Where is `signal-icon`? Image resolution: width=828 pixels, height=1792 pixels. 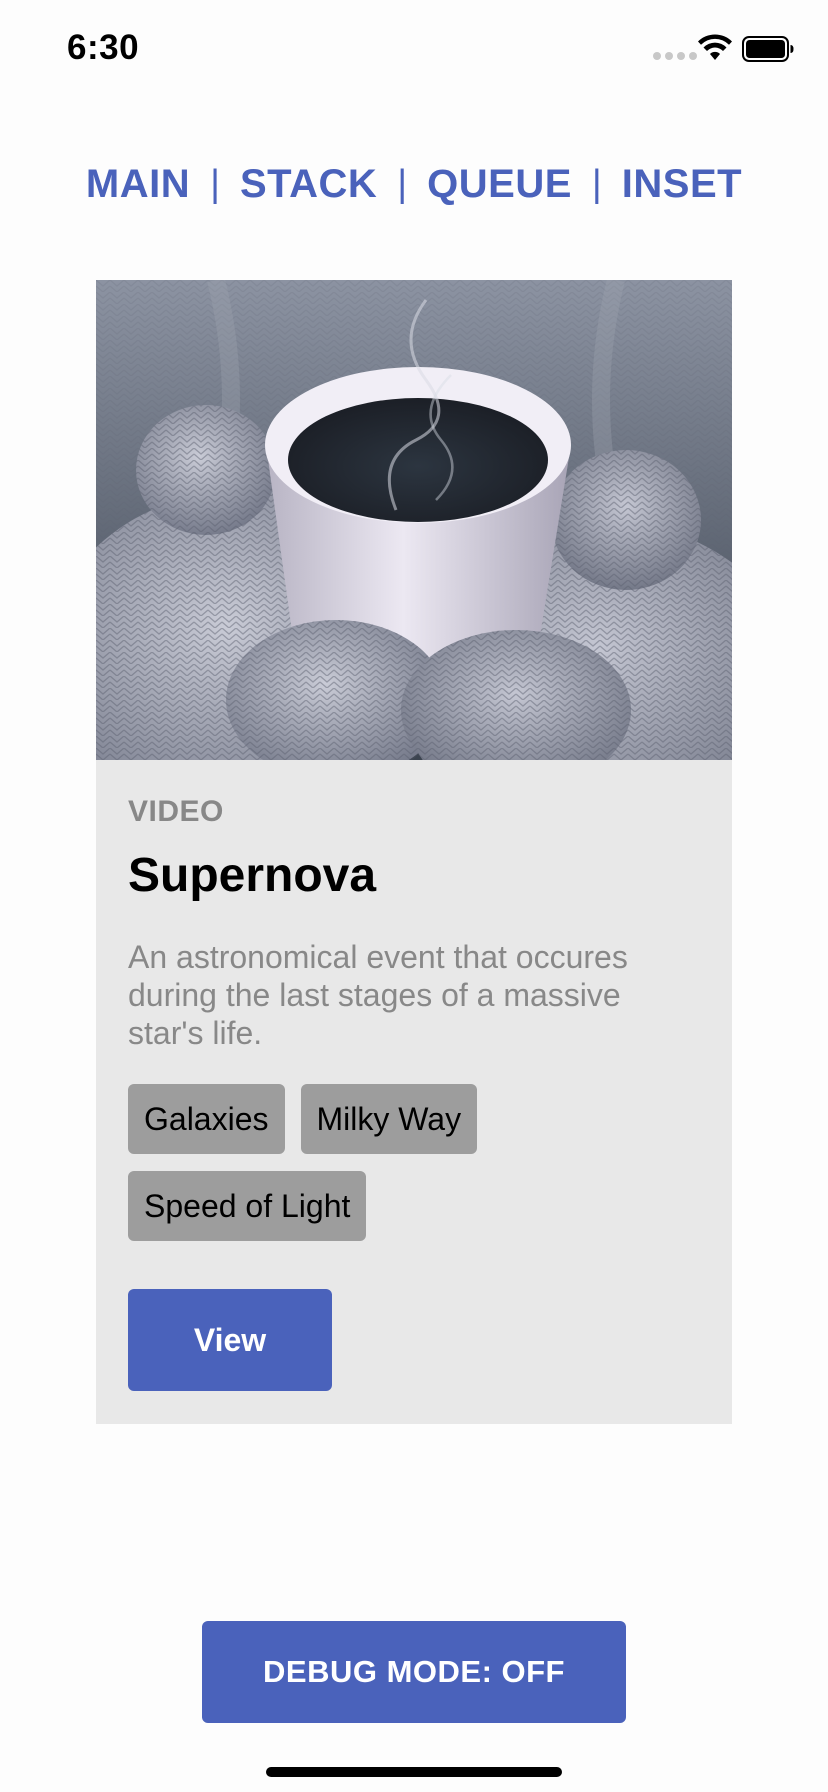 signal-icon is located at coordinates (675, 56).